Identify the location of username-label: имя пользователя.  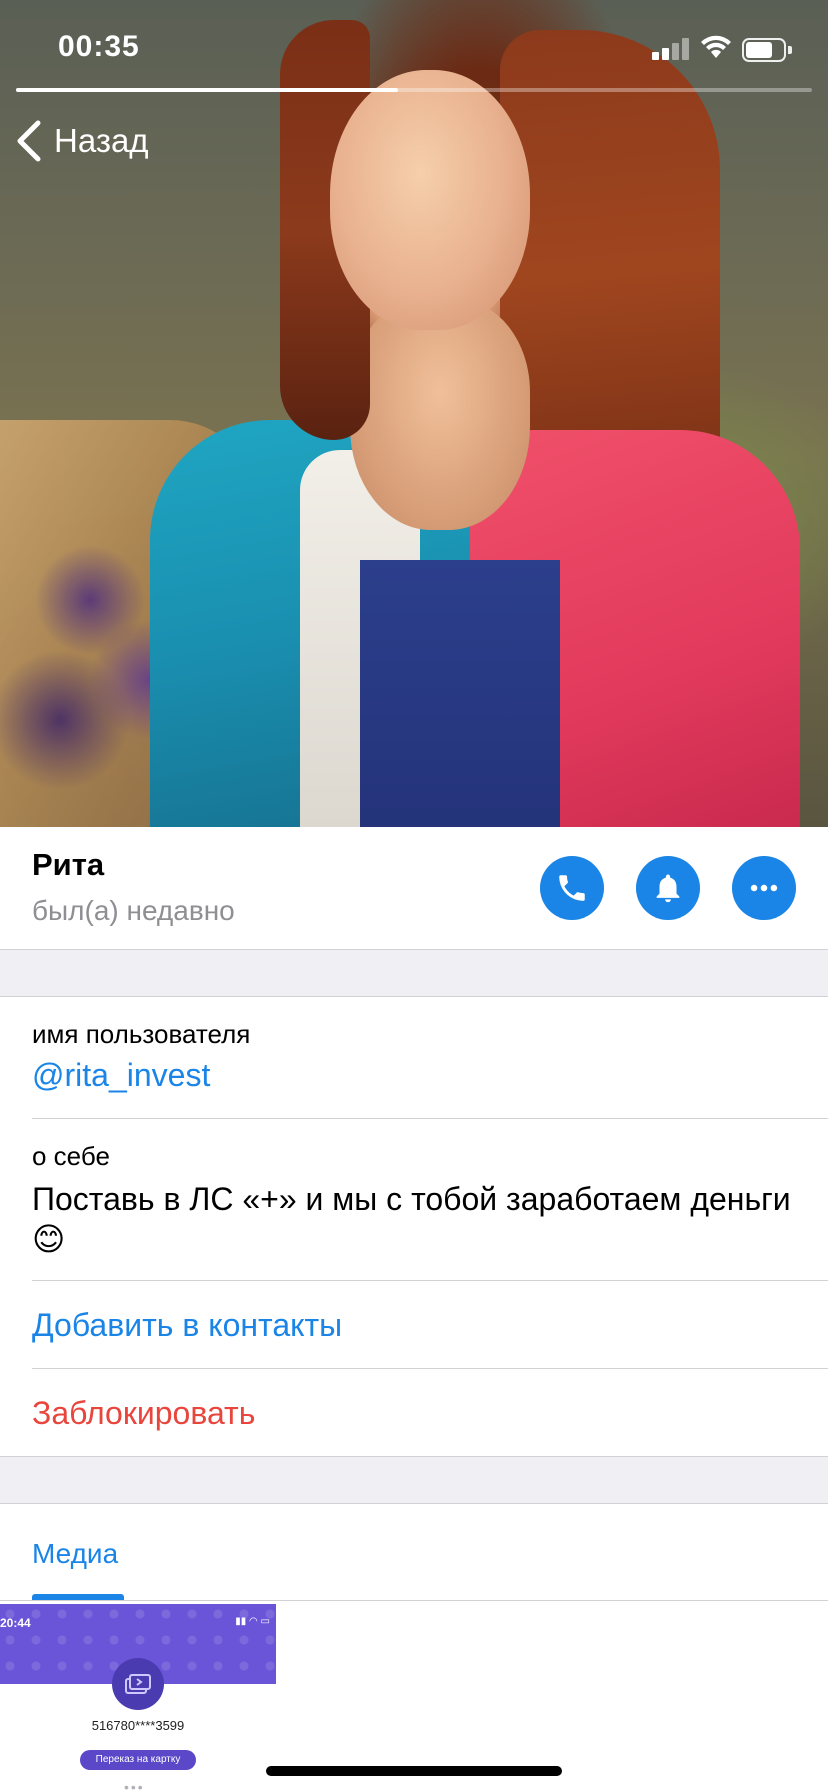
(141, 1034).